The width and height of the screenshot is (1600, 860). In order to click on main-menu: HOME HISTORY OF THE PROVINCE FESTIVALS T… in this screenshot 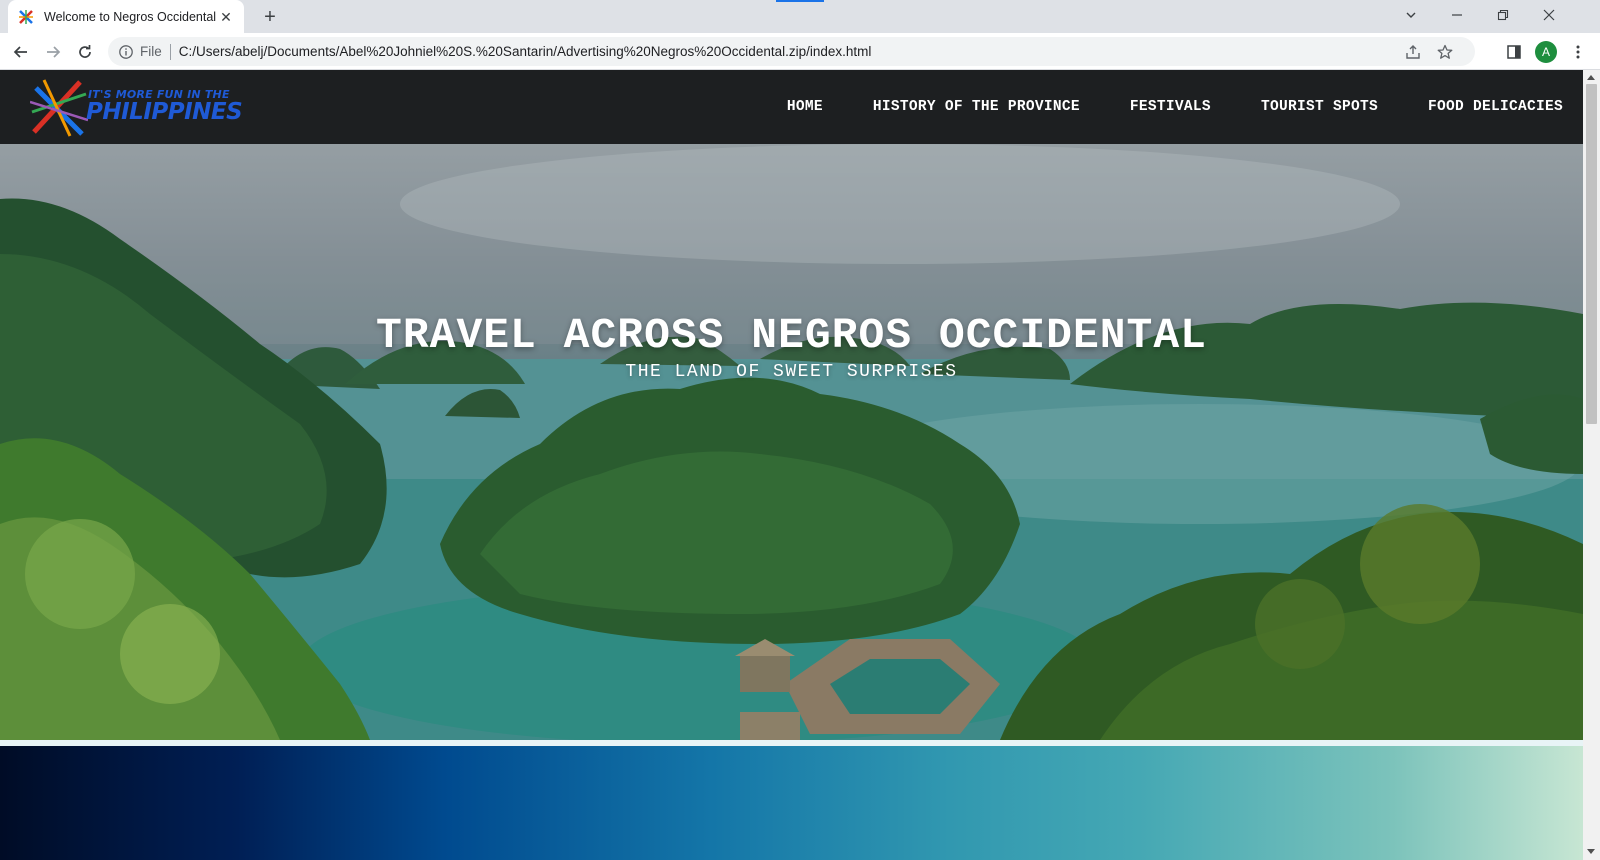, I will do `click(1150, 107)`.